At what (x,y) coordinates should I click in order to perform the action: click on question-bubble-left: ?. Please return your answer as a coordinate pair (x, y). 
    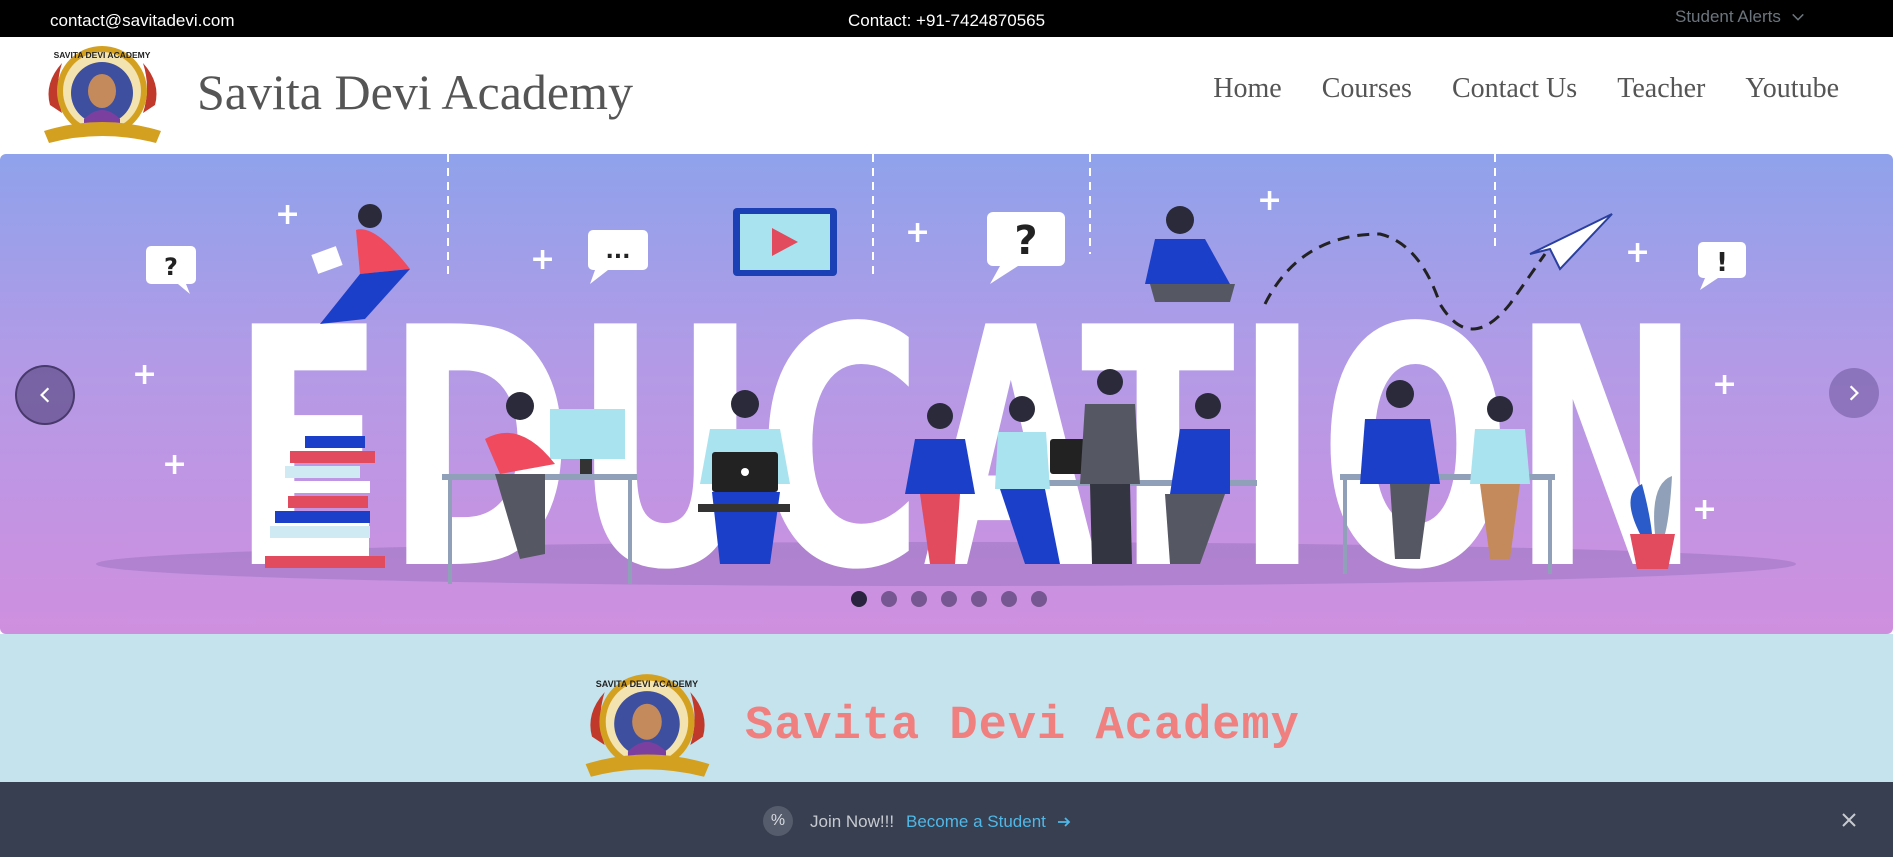
    Looking at the image, I should click on (171, 270).